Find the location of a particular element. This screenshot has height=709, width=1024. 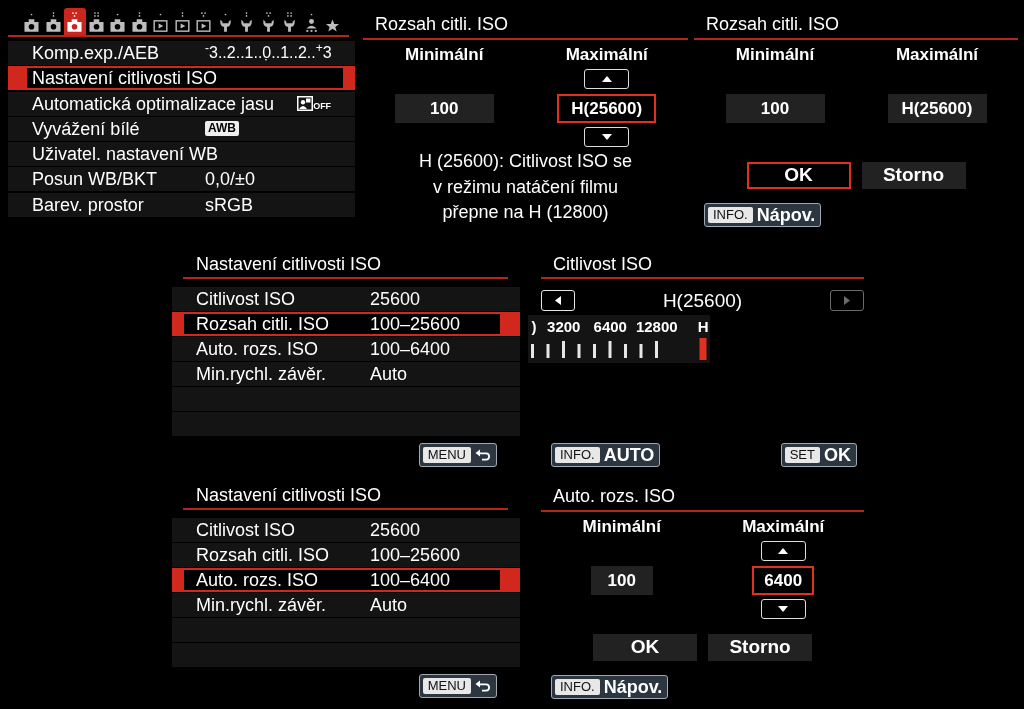

screen-title: Auto. rozs. ISO is located at coordinates (614, 496).